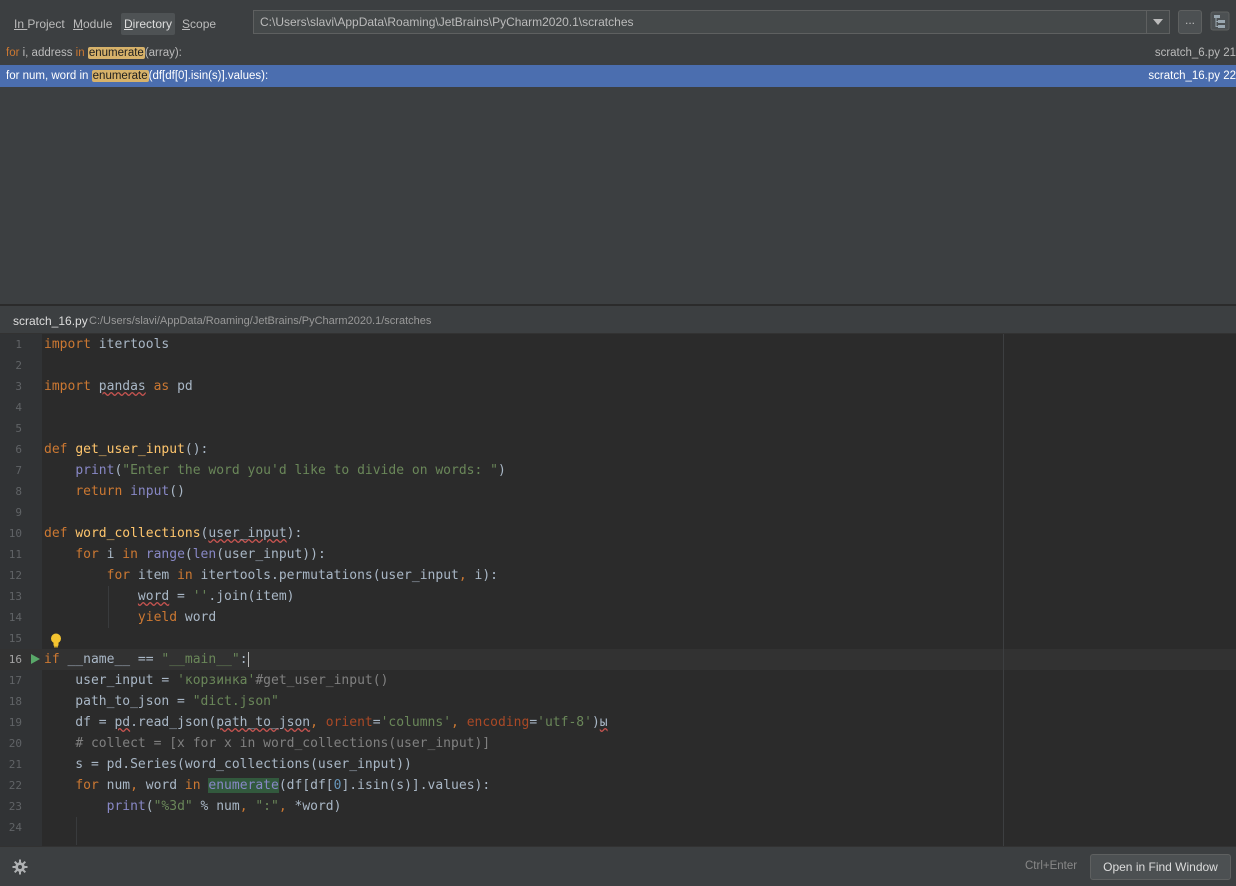  I want to click on result-file-label: scratch_16.py 22, so click(1192, 76).